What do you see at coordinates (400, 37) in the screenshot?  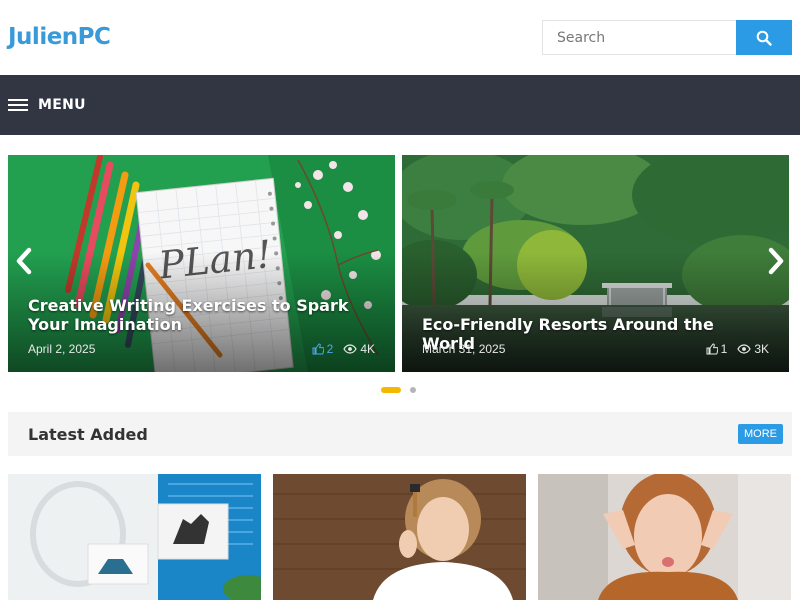 I see `site-header: JulienPC` at bounding box center [400, 37].